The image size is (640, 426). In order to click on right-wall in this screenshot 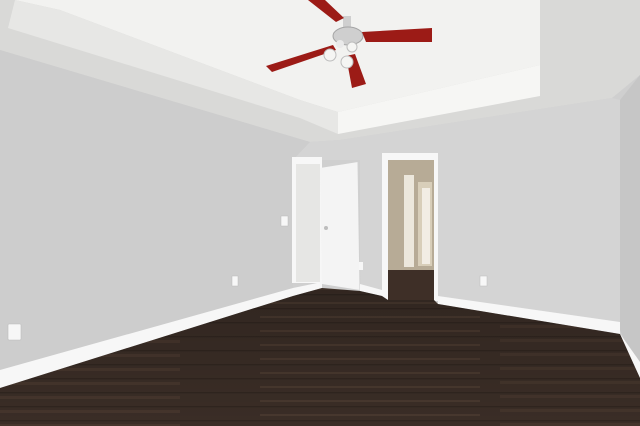, I will do `click(630, 226)`.